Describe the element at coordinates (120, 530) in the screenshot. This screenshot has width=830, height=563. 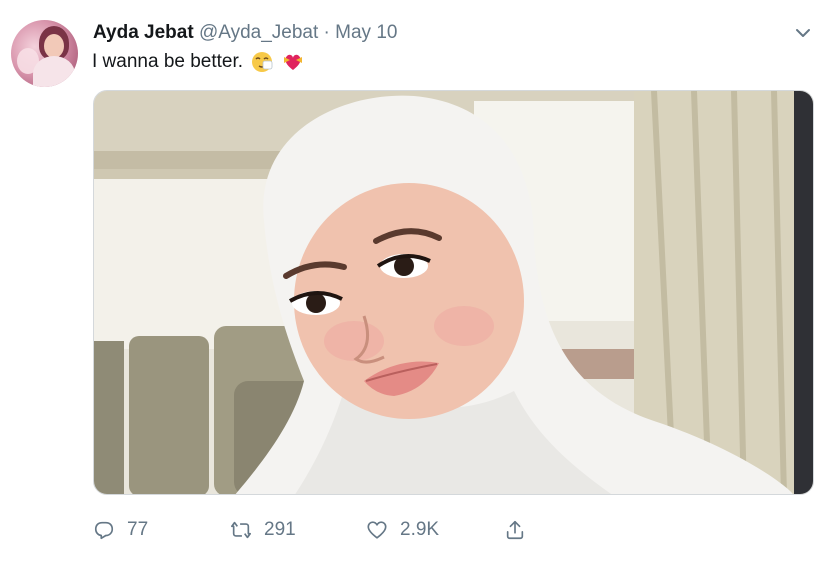
I see `reply-button: 77` at that location.